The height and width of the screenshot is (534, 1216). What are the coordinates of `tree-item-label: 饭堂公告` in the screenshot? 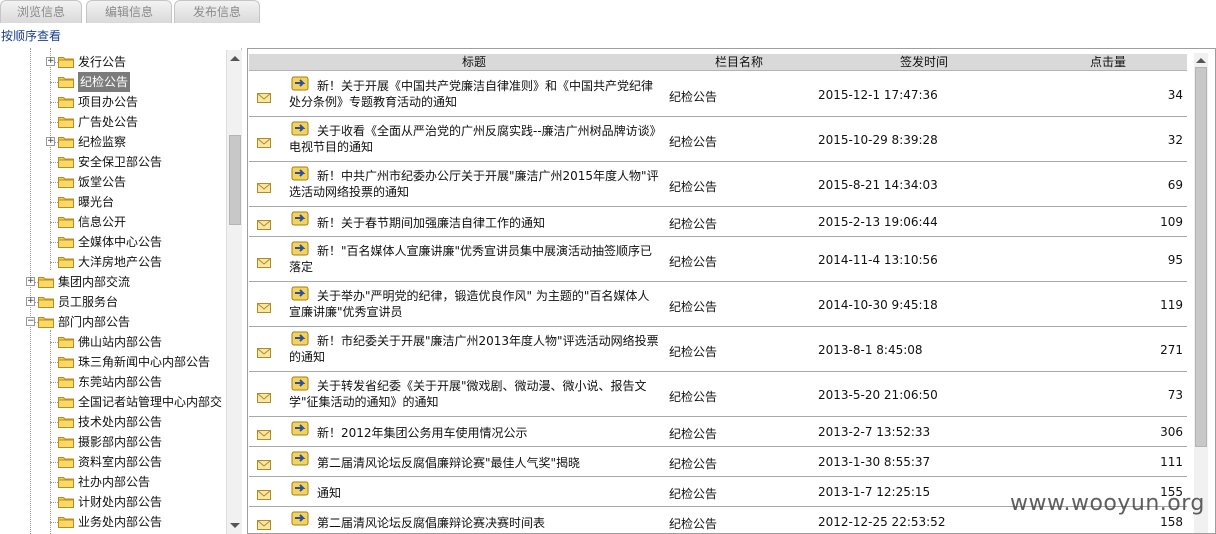 It's located at (102, 182).